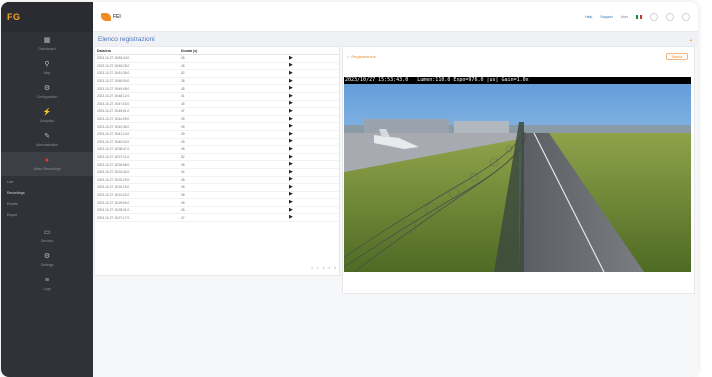  I want to click on config-icon: ⚙, so click(47, 88).